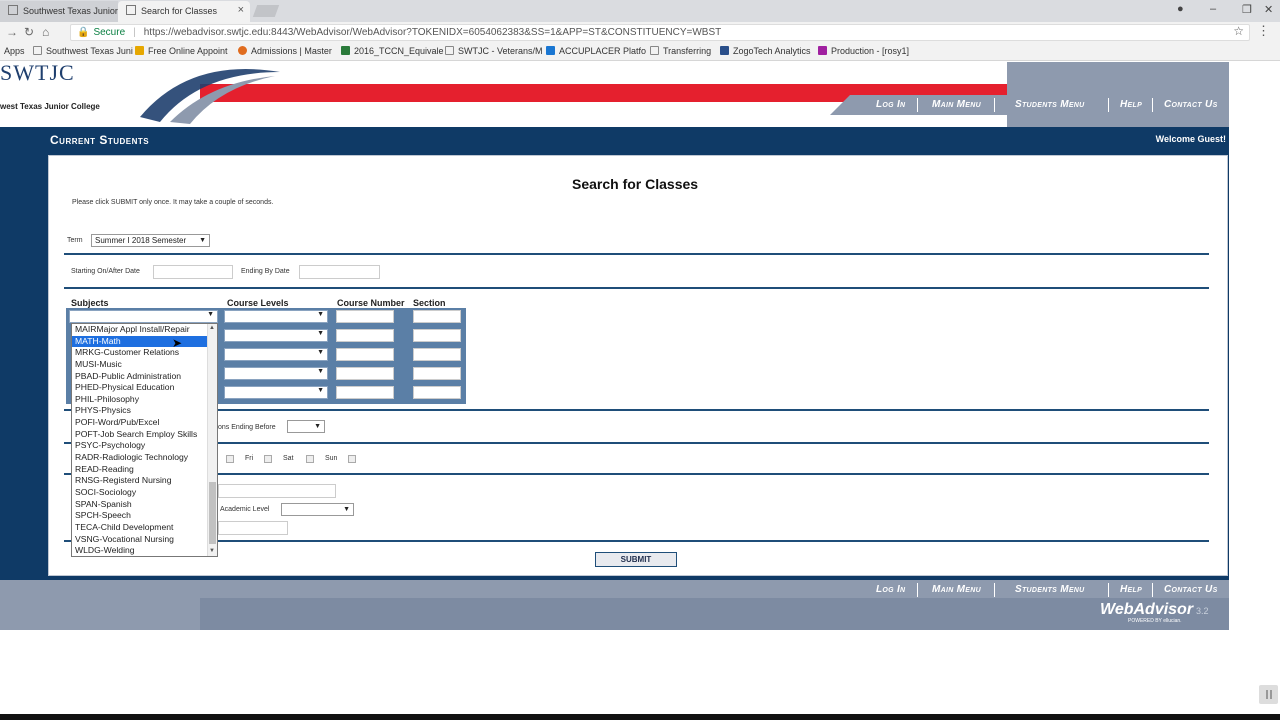  Describe the element at coordinates (1131, 589) in the screenshot. I see `footer-help: Help` at that location.